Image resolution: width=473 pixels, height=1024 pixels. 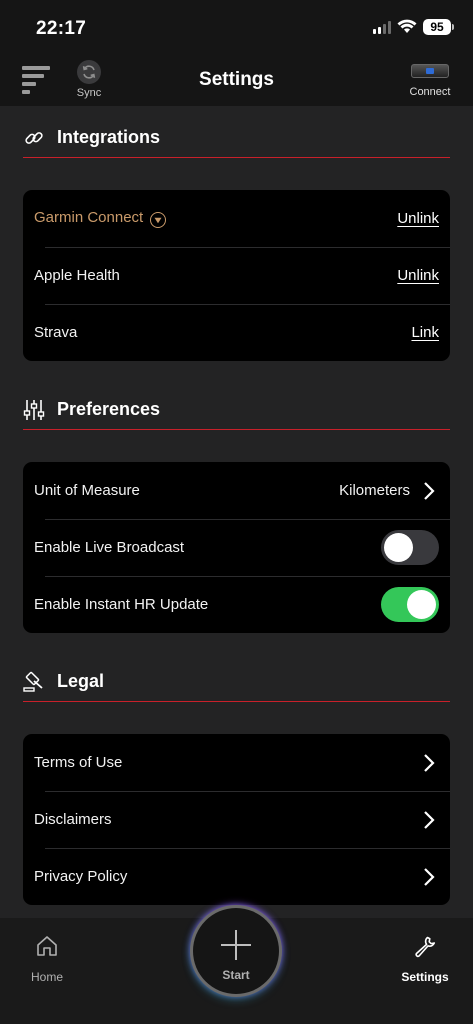 I want to click on sliders-icon, so click(x=34, y=410).